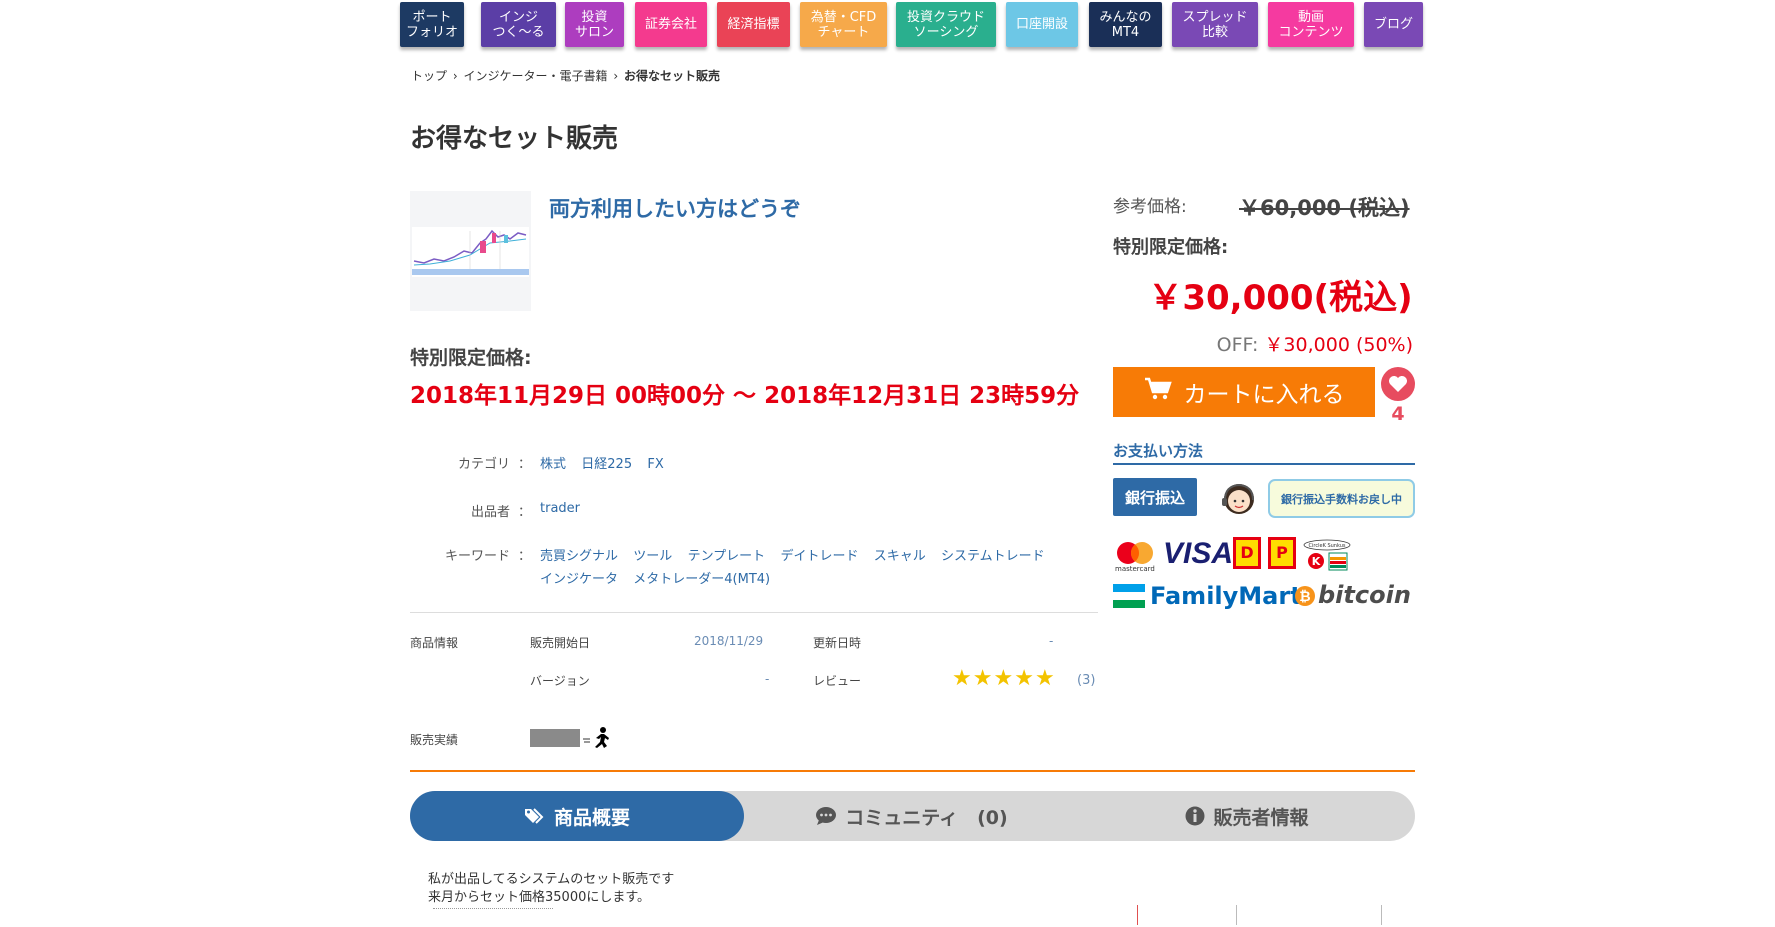 The image size is (1775, 927). Describe the element at coordinates (652, 556) in the screenshot. I see `keyword-link: ツール` at that location.